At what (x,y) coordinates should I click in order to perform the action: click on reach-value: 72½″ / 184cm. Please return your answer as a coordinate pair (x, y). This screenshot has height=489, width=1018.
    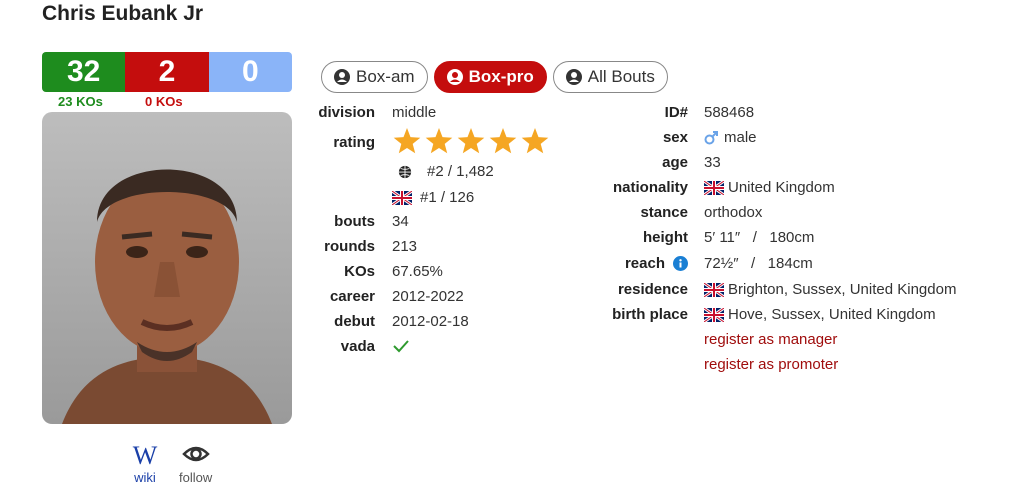
    Looking at the image, I should click on (758, 263).